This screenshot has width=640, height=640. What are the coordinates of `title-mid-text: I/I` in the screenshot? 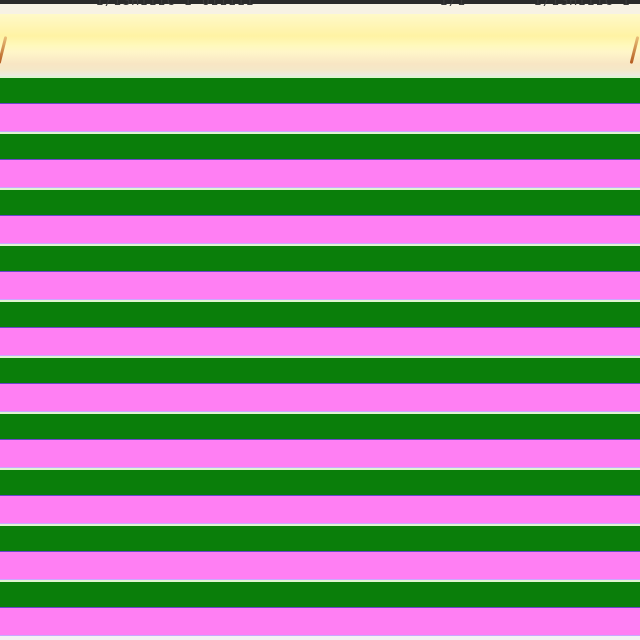 It's located at (453, 4).